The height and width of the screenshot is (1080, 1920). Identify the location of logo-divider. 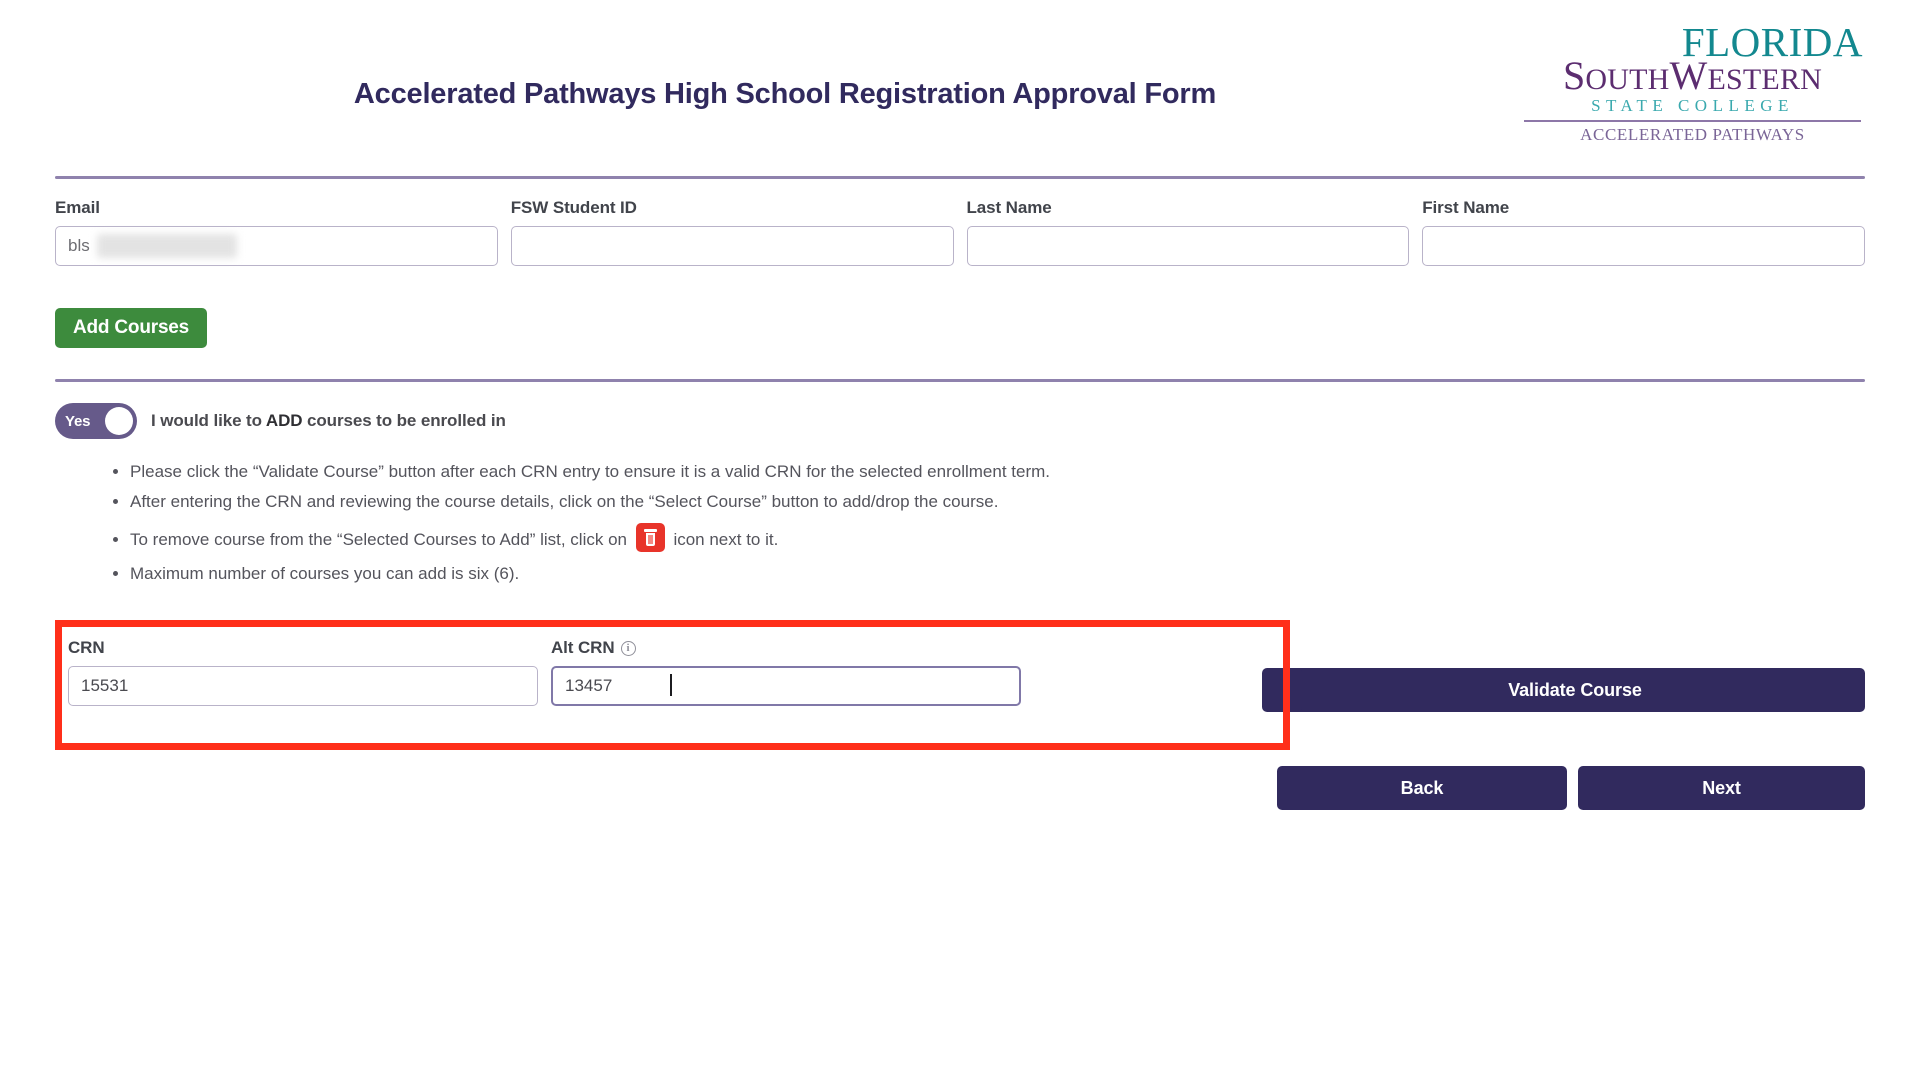
(1692, 121).